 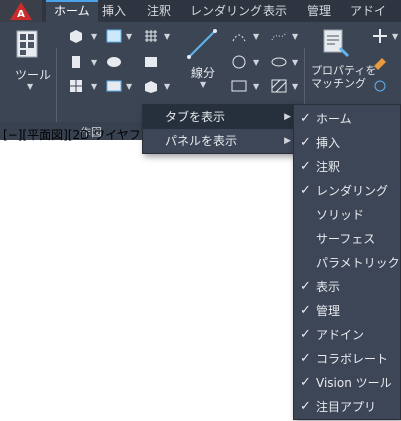 I want to click on submenu-item-label: 挿入, so click(x=328, y=143).